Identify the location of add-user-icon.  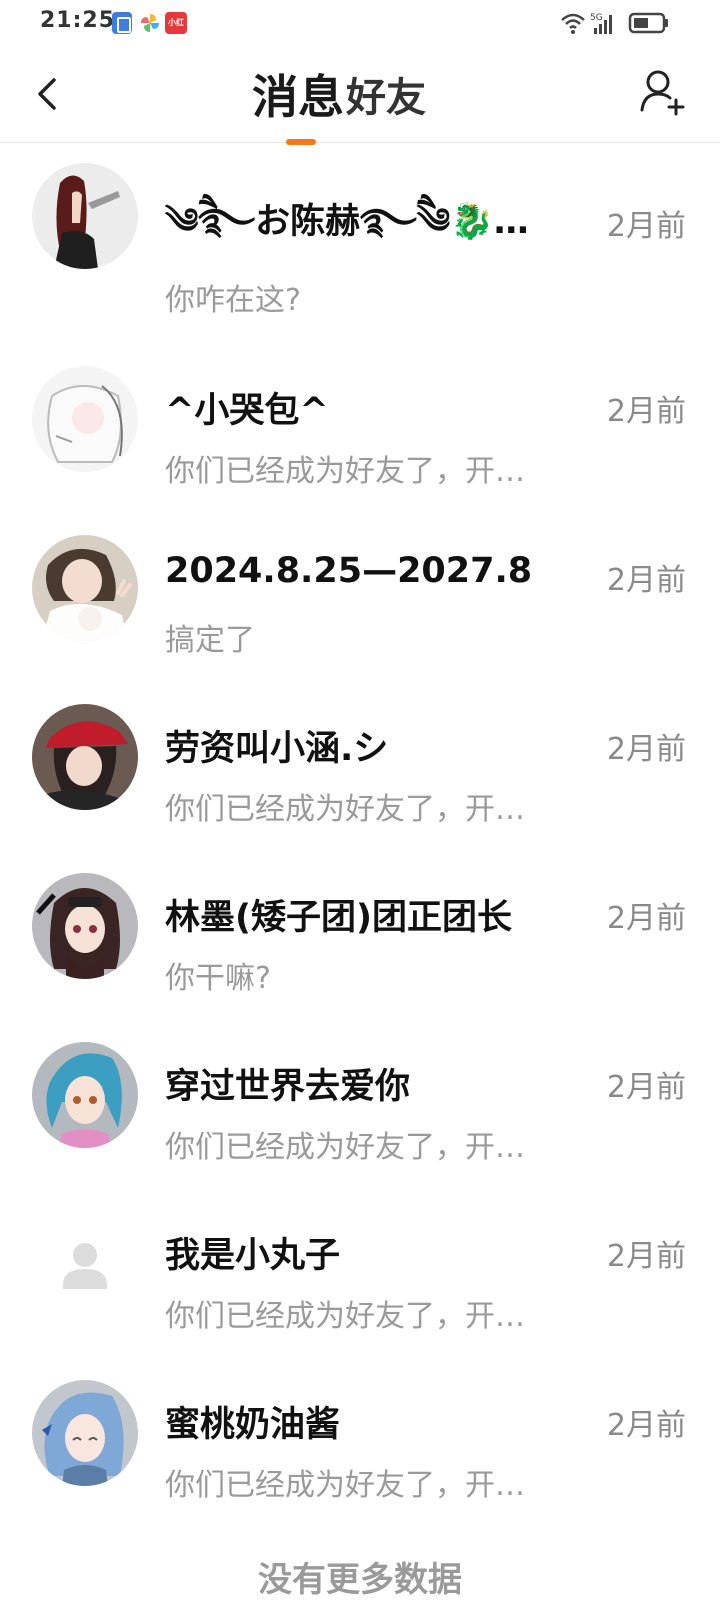
(662, 93).